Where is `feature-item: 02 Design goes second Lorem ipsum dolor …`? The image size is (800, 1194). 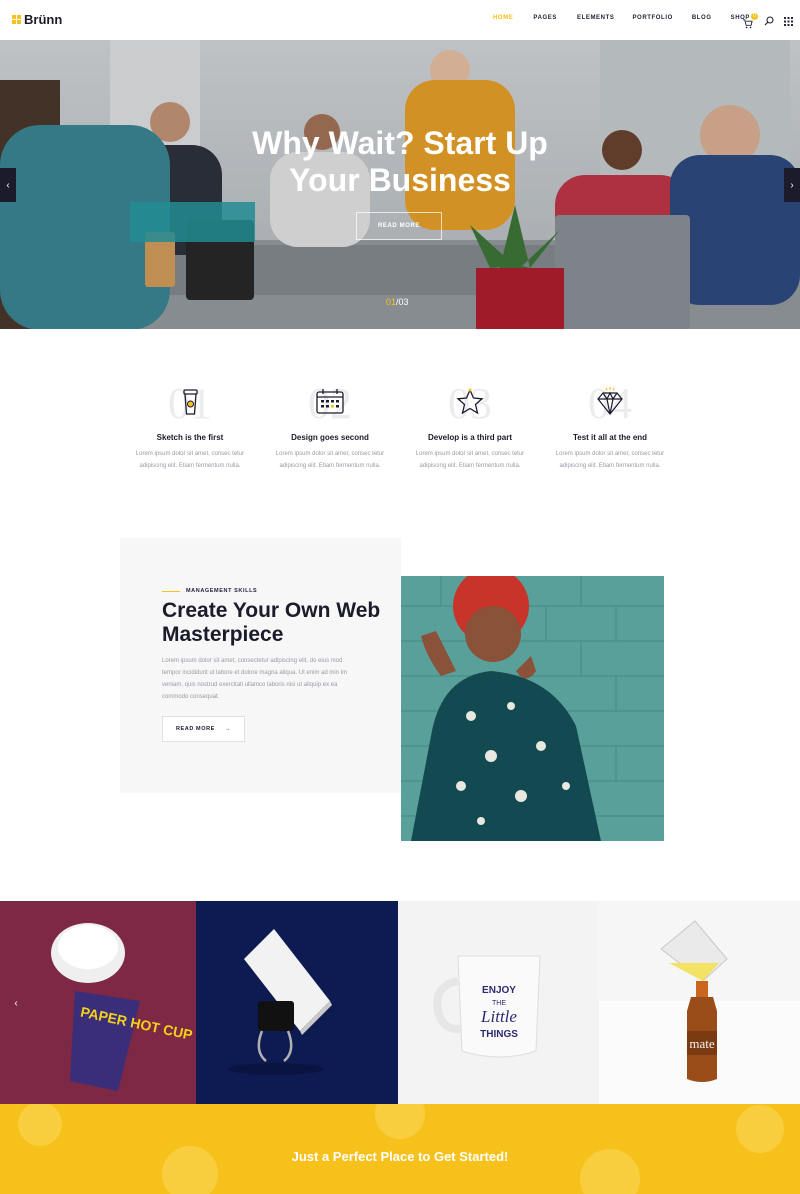 feature-item: 02 Design goes second Lorem ipsum dolor … is located at coordinates (330, 419).